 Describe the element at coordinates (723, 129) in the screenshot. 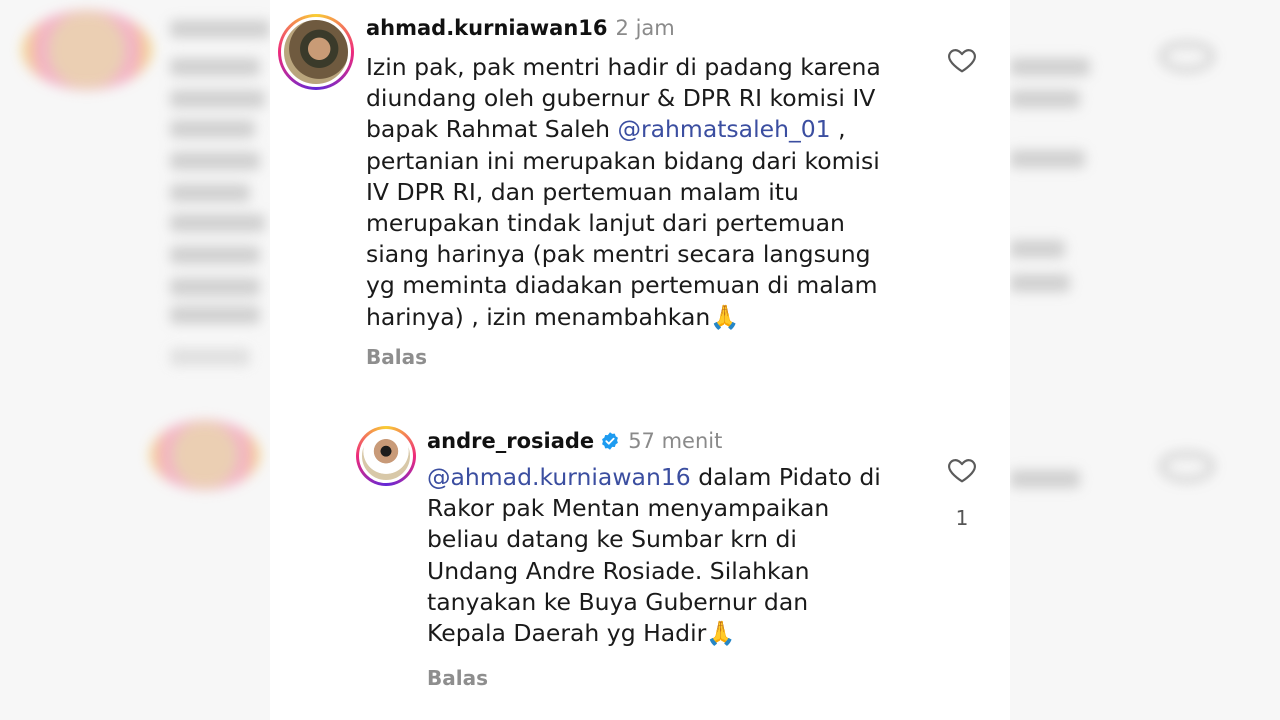

I see `mention-link: @rahmatsaleh_01` at that location.